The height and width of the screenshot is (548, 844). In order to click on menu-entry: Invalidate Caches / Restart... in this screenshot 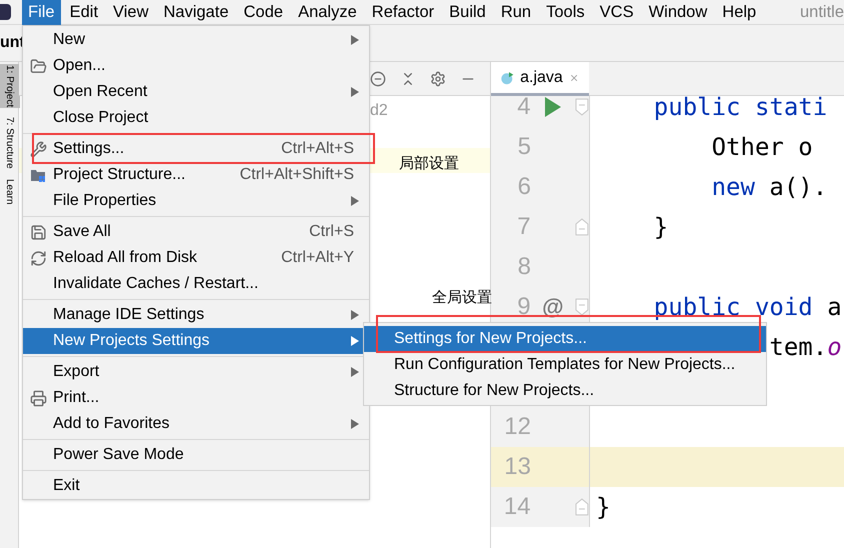, I will do `click(196, 284)`.